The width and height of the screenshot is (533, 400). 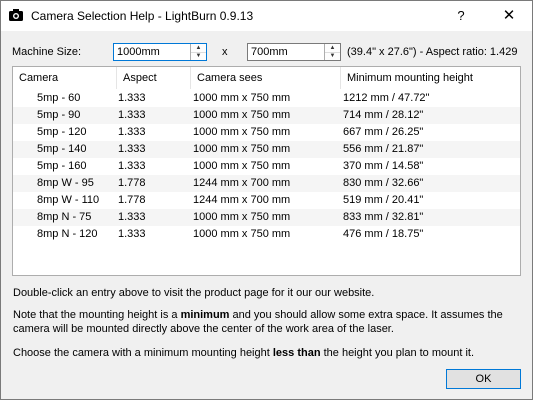 I want to click on cell-min-height: 667 mm / 26.25", so click(x=383, y=132).